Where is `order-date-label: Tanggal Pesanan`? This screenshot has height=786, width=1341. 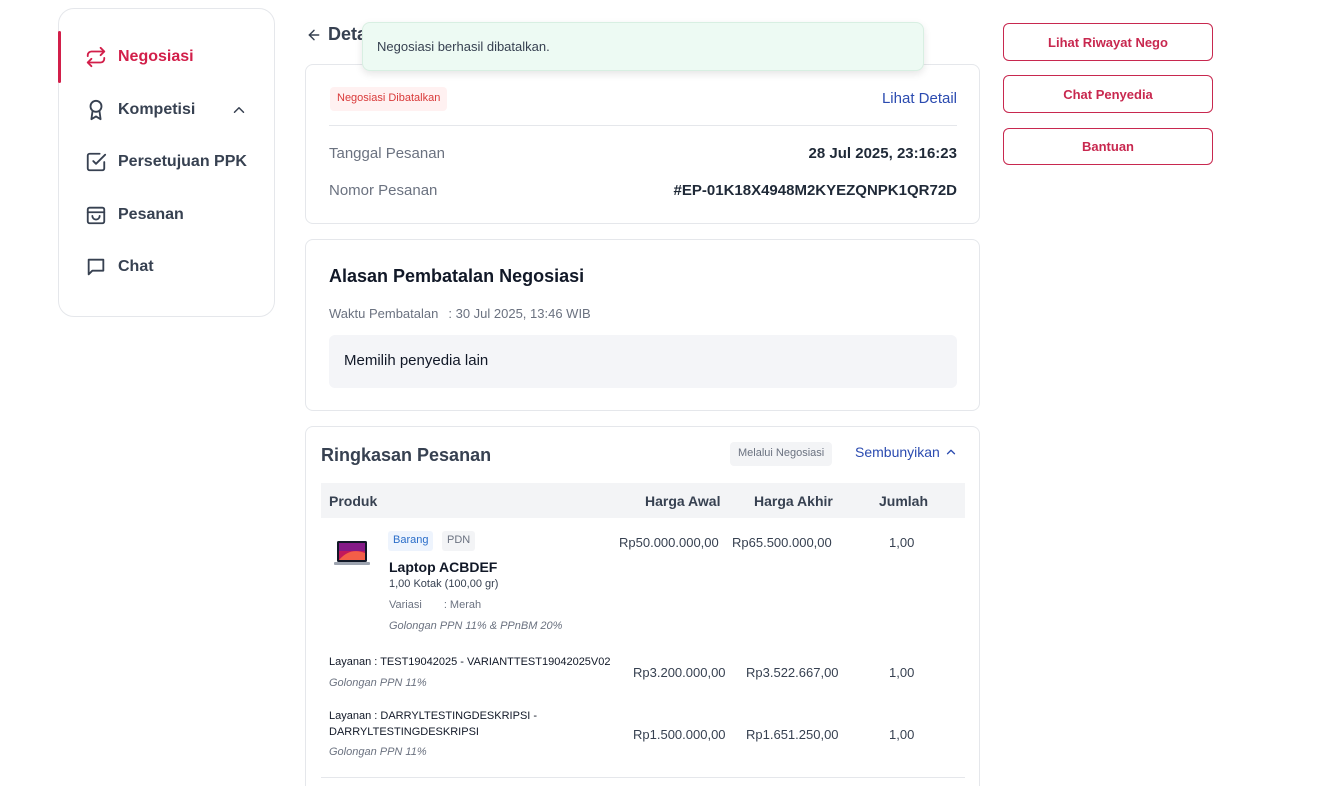
order-date-label: Tanggal Pesanan is located at coordinates (387, 153).